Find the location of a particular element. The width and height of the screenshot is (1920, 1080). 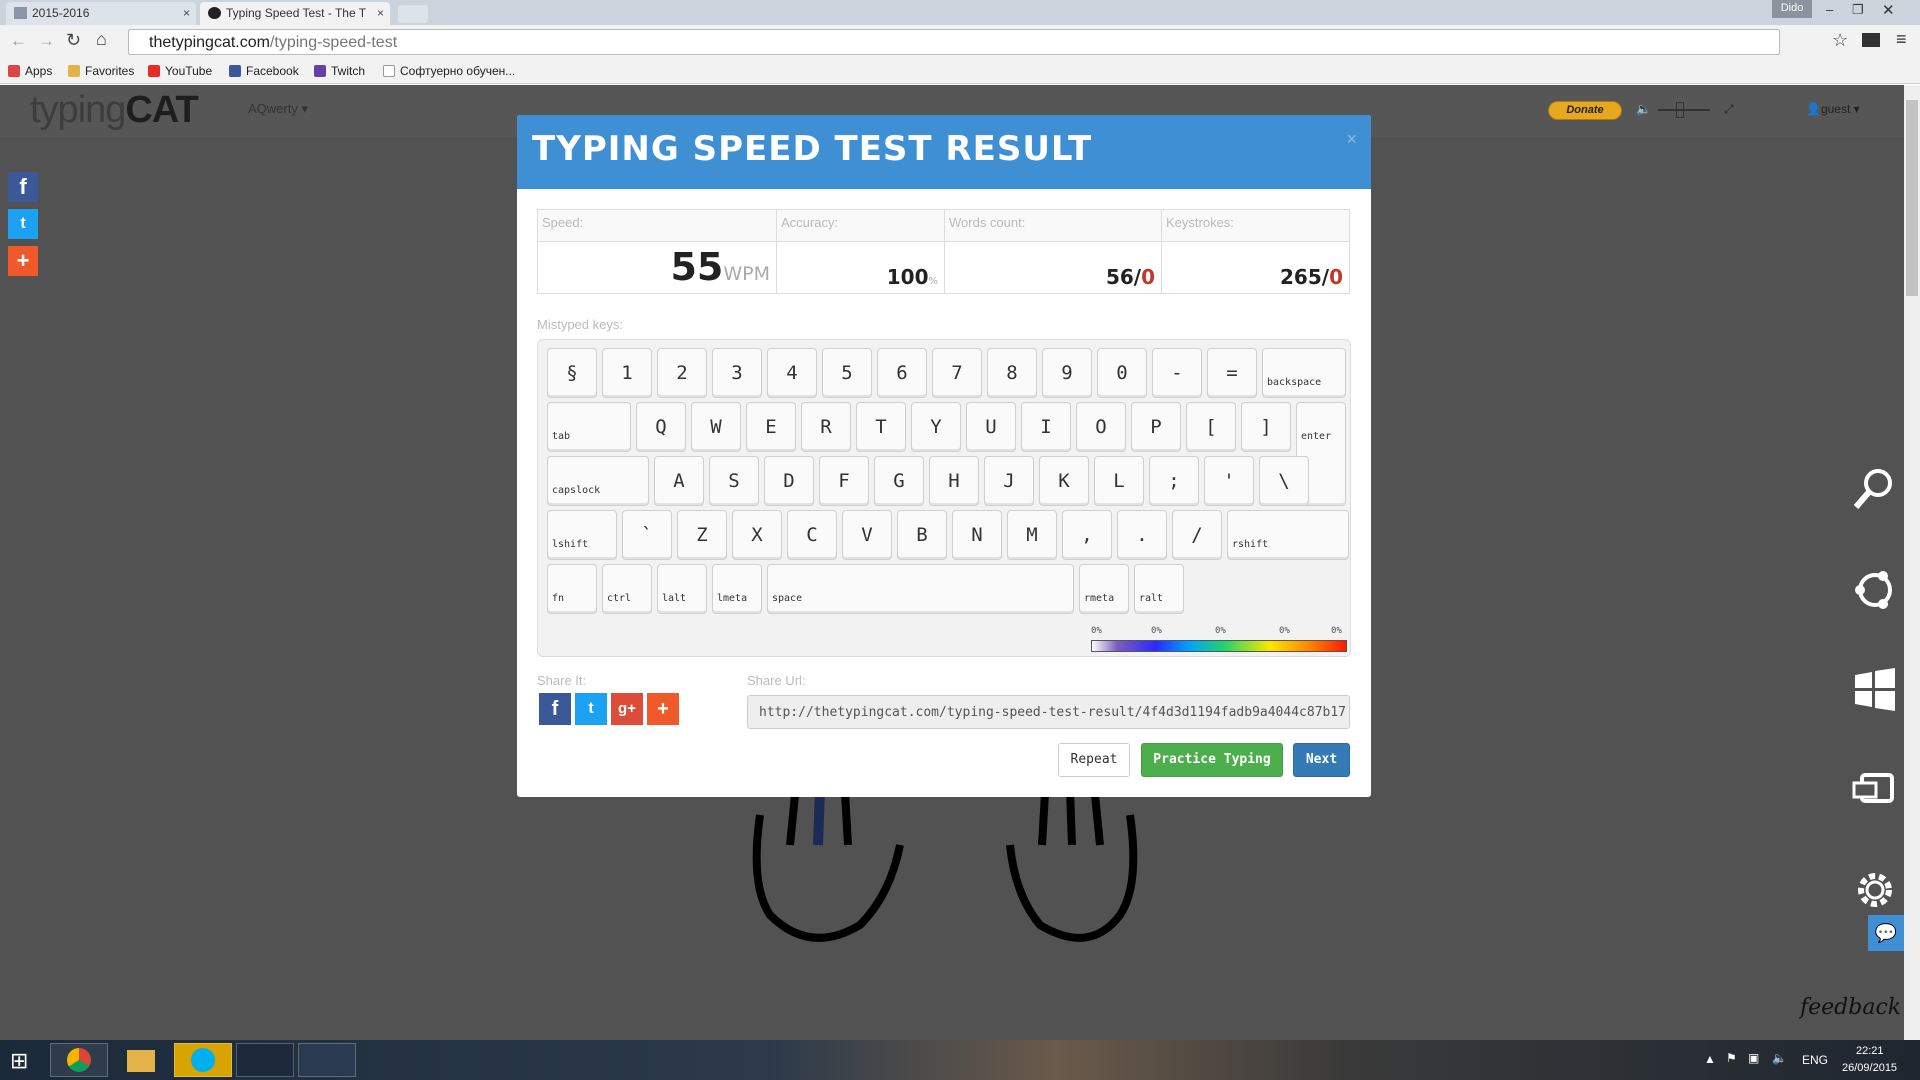

share-google-plus-icon: g+ is located at coordinates (627, 709).